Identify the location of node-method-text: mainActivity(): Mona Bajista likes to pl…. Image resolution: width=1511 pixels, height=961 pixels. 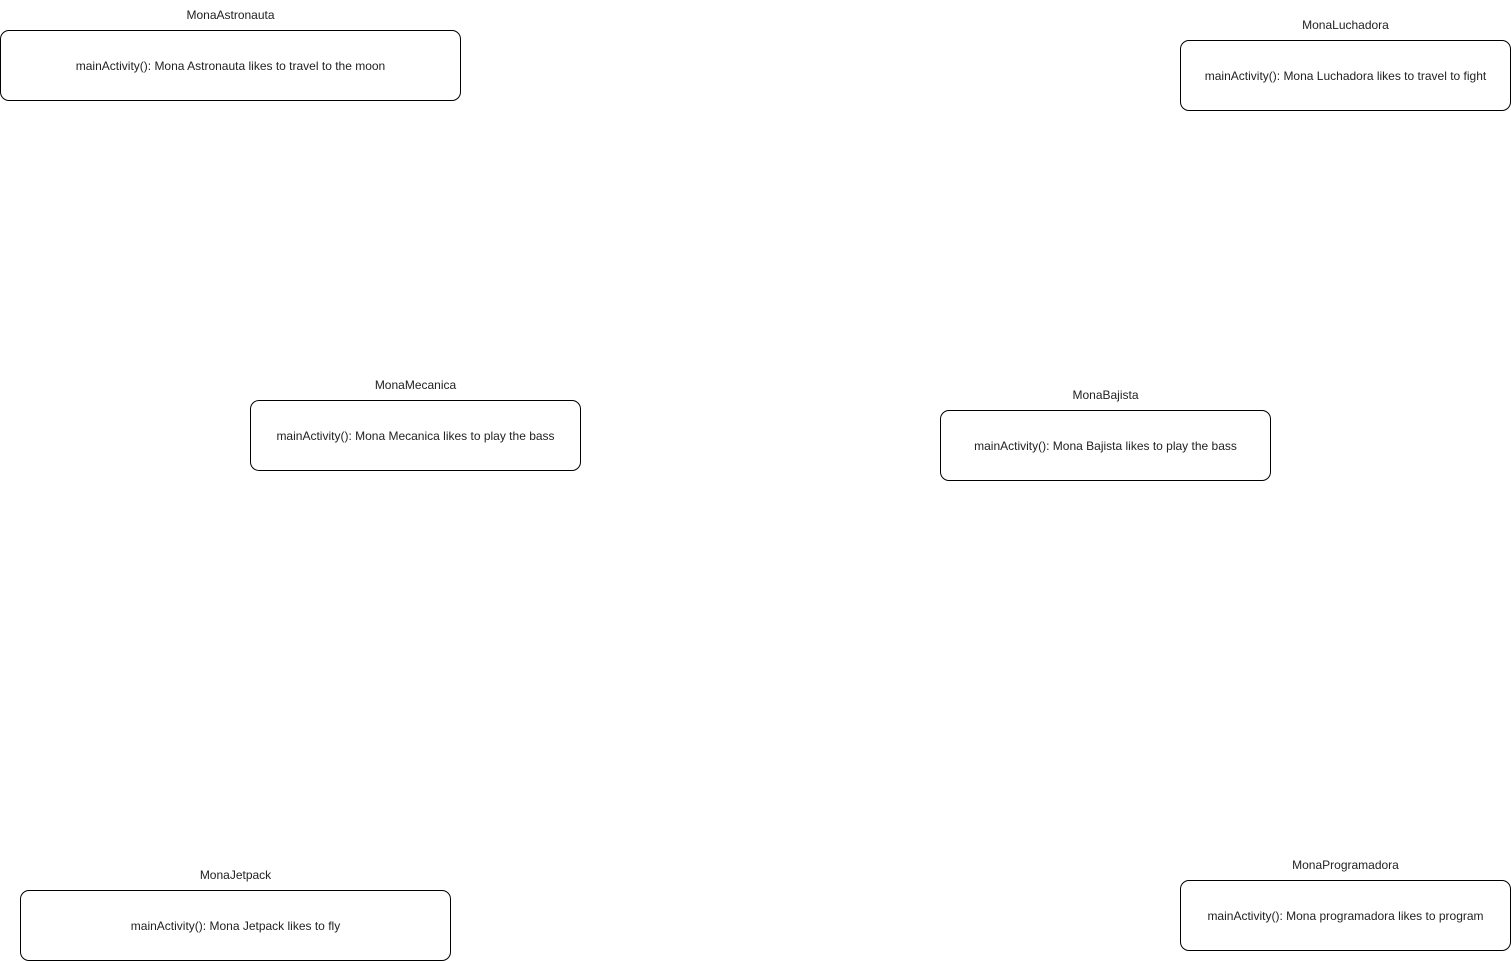
(1105, 445).